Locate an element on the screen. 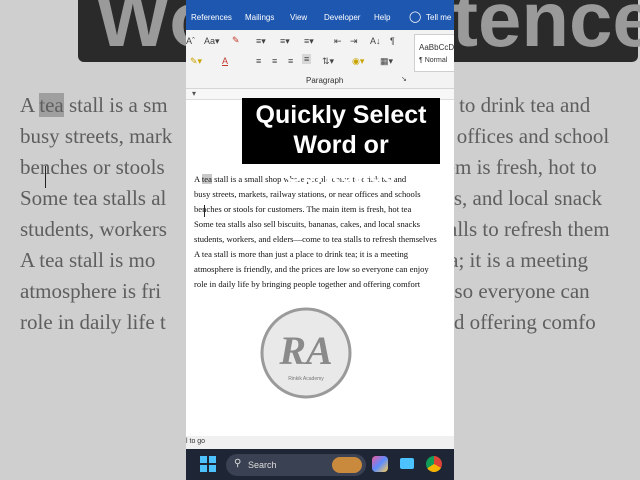  change-case-icon: Aa▾ is located at coordinates (212, 41).